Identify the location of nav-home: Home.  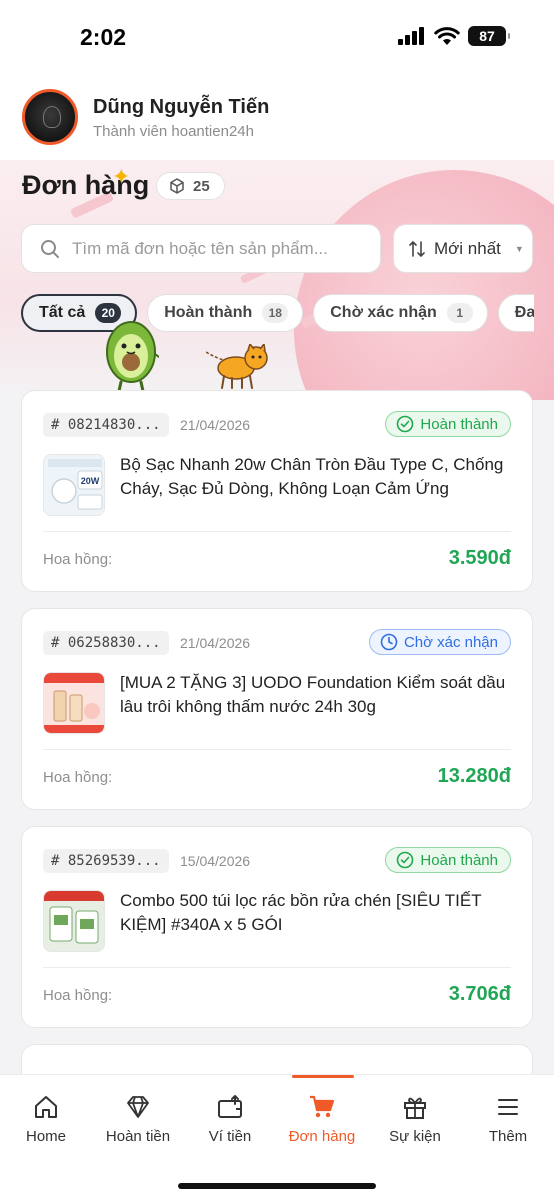
(46, 1119).